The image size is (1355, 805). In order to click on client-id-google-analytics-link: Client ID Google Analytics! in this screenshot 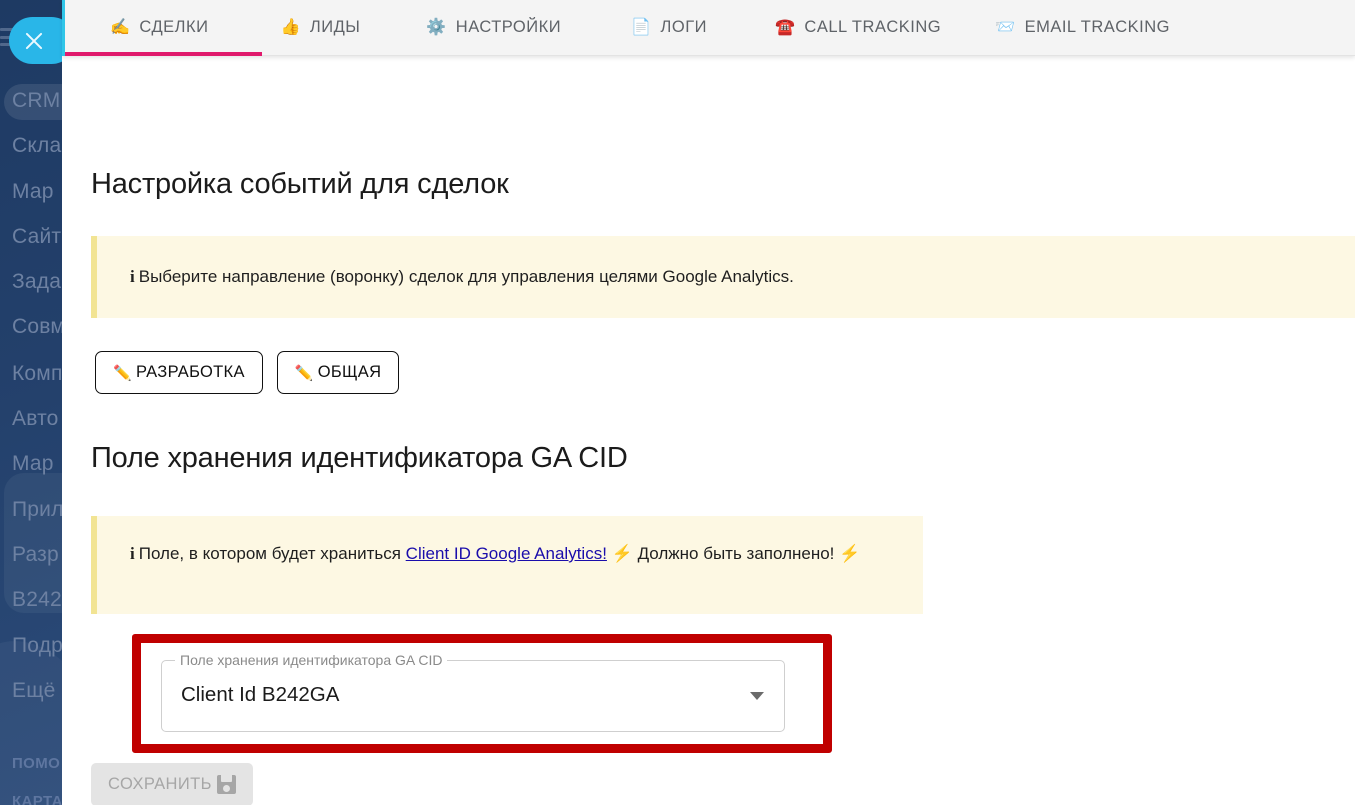, I will do `click(506, 553)`.